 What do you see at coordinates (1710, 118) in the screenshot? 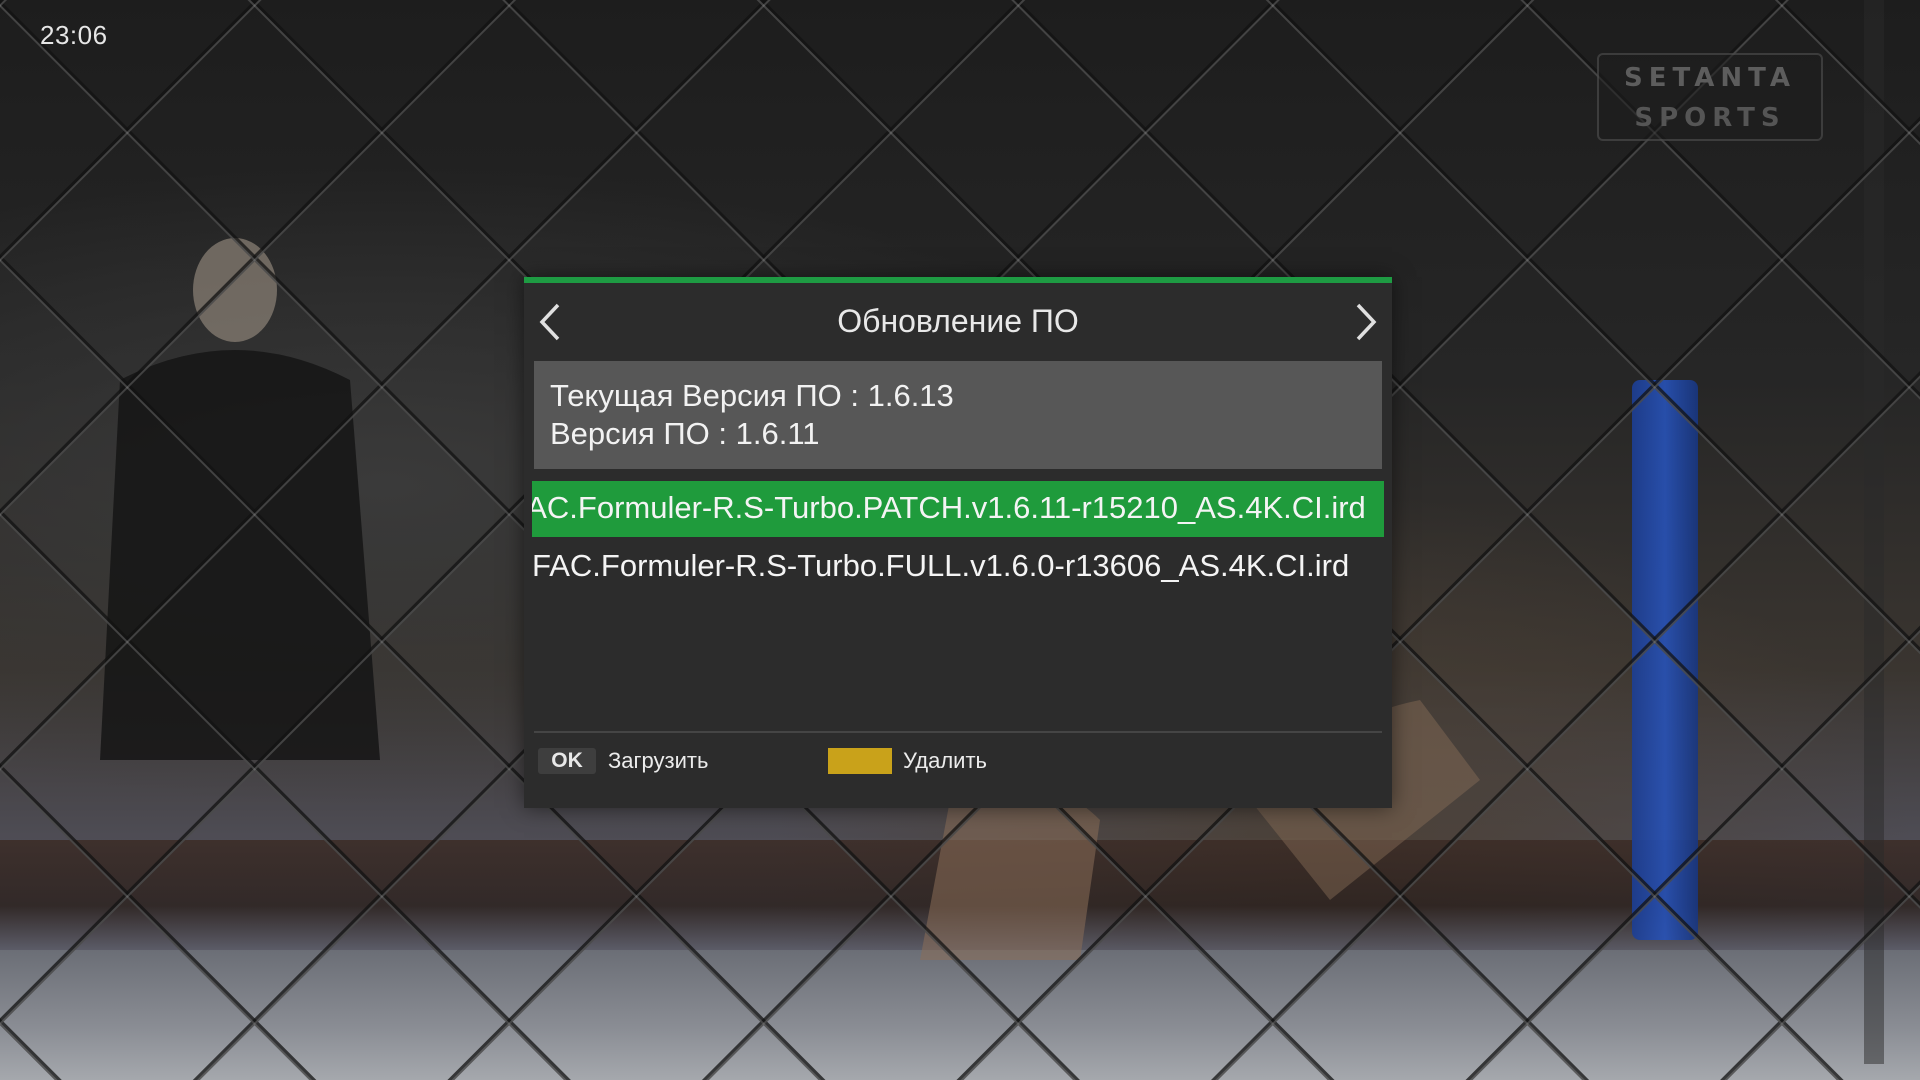
I see `channel-logo-line2: SPORTS` at bounding box center [1710, 118].